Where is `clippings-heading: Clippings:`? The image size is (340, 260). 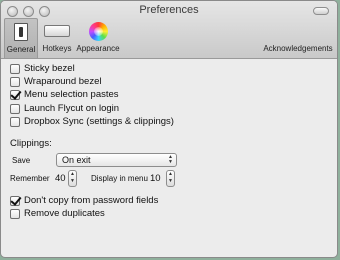 clippings-heading: Clippings: is located at coordinates (31, 143).